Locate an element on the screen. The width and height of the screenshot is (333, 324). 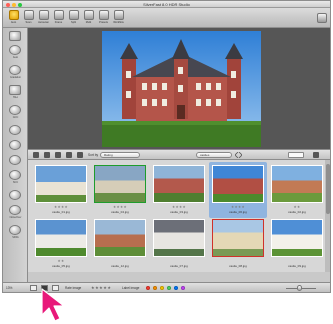
sort-by-select: Rating is located at coordinates (120, 155).